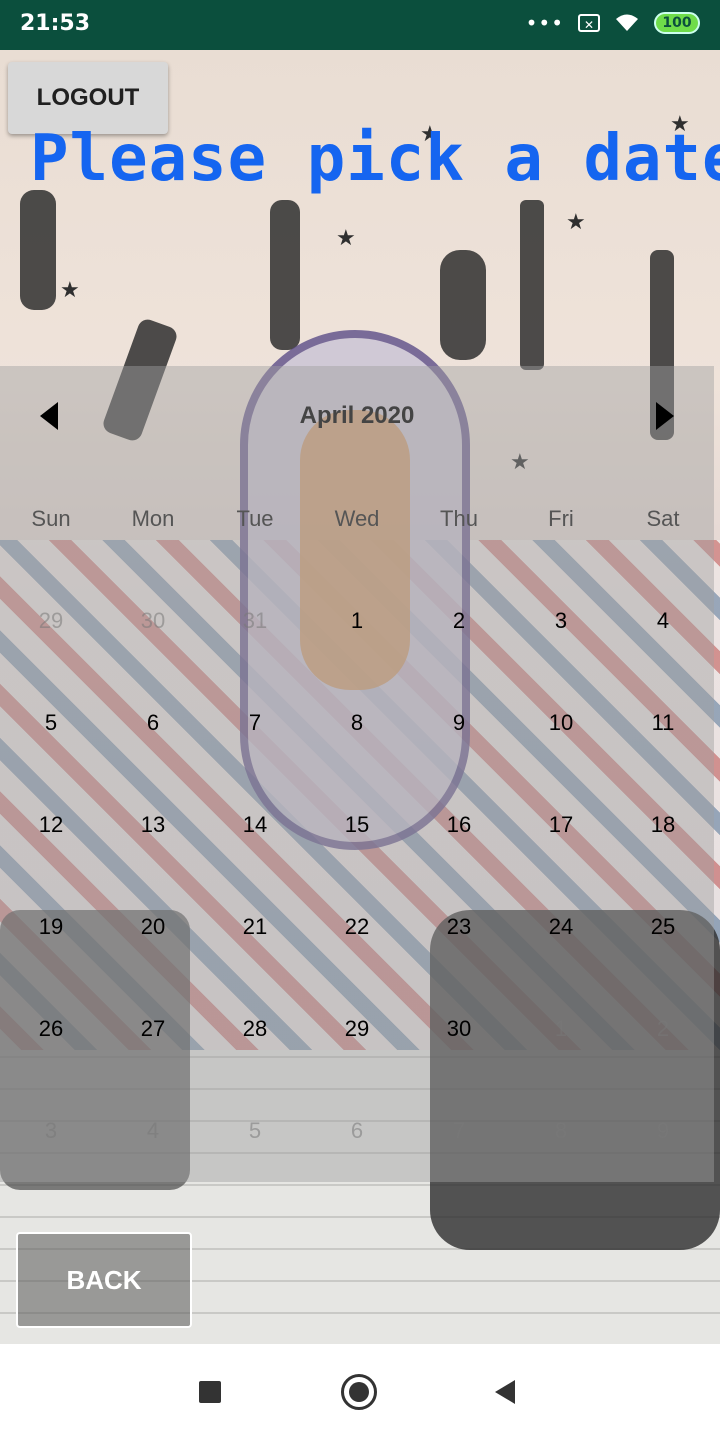  What do you see at coordinates (153, 1130) in the screenshot?
I see `calendar-day-outside-month: 4` at bounding box center [153, 1130].